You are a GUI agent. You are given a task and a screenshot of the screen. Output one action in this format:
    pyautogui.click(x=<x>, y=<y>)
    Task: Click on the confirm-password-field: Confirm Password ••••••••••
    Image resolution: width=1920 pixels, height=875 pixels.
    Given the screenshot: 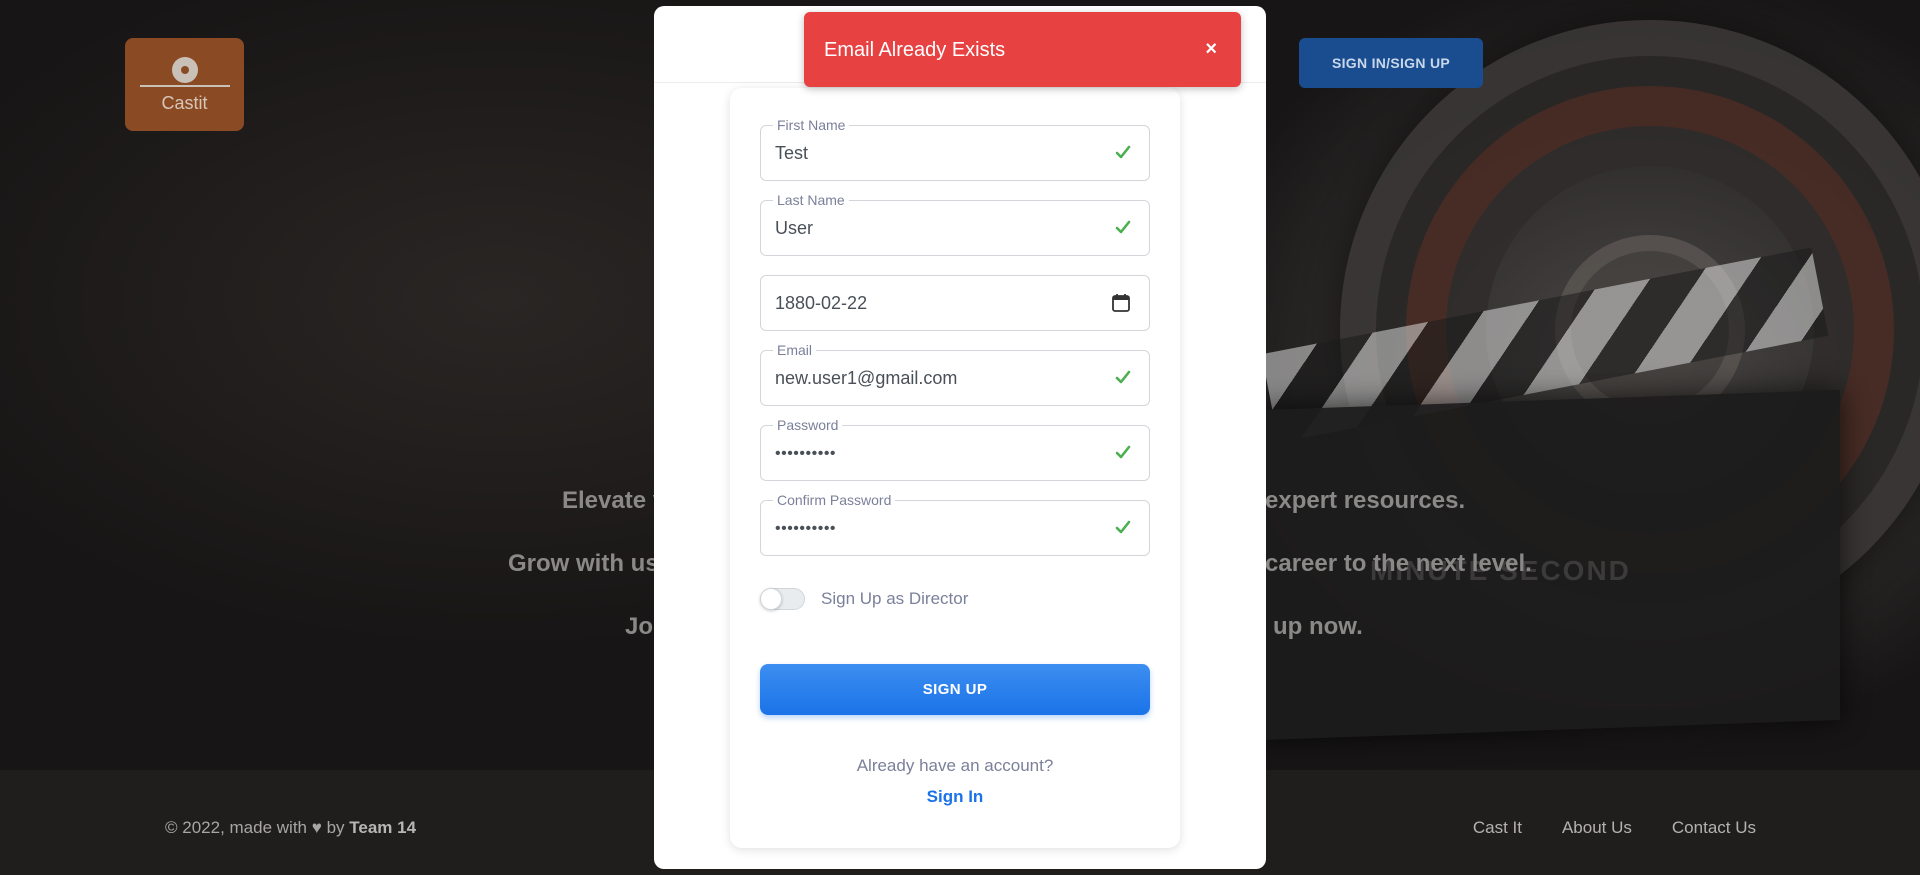 What is the action you would take?
    pyautogui.click(x=955, y=524)
    